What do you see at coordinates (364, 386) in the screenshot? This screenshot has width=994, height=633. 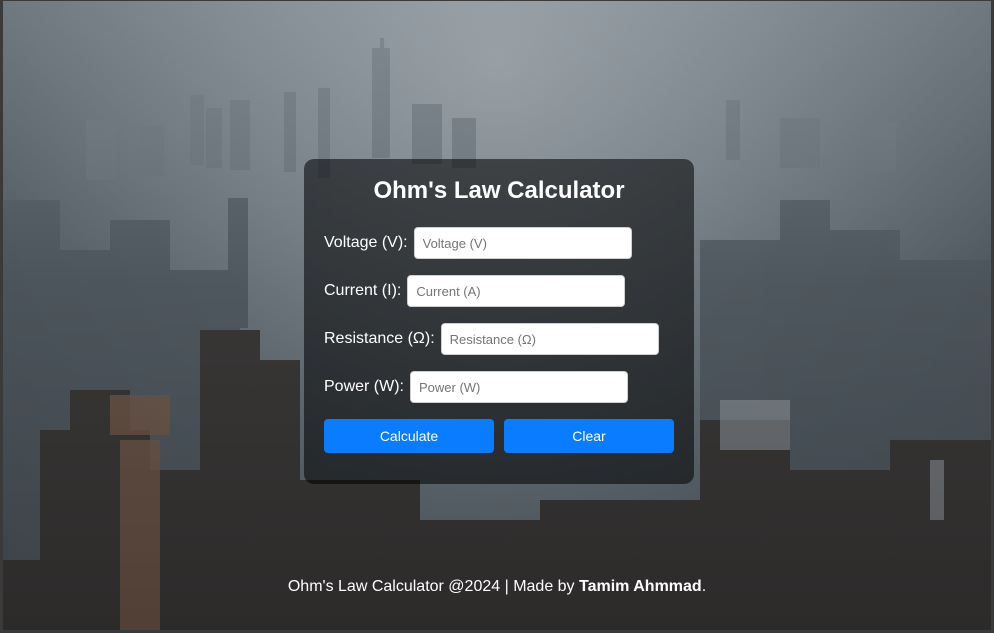 I see `power-label: Power (W):` at bounding box center [364, 386].